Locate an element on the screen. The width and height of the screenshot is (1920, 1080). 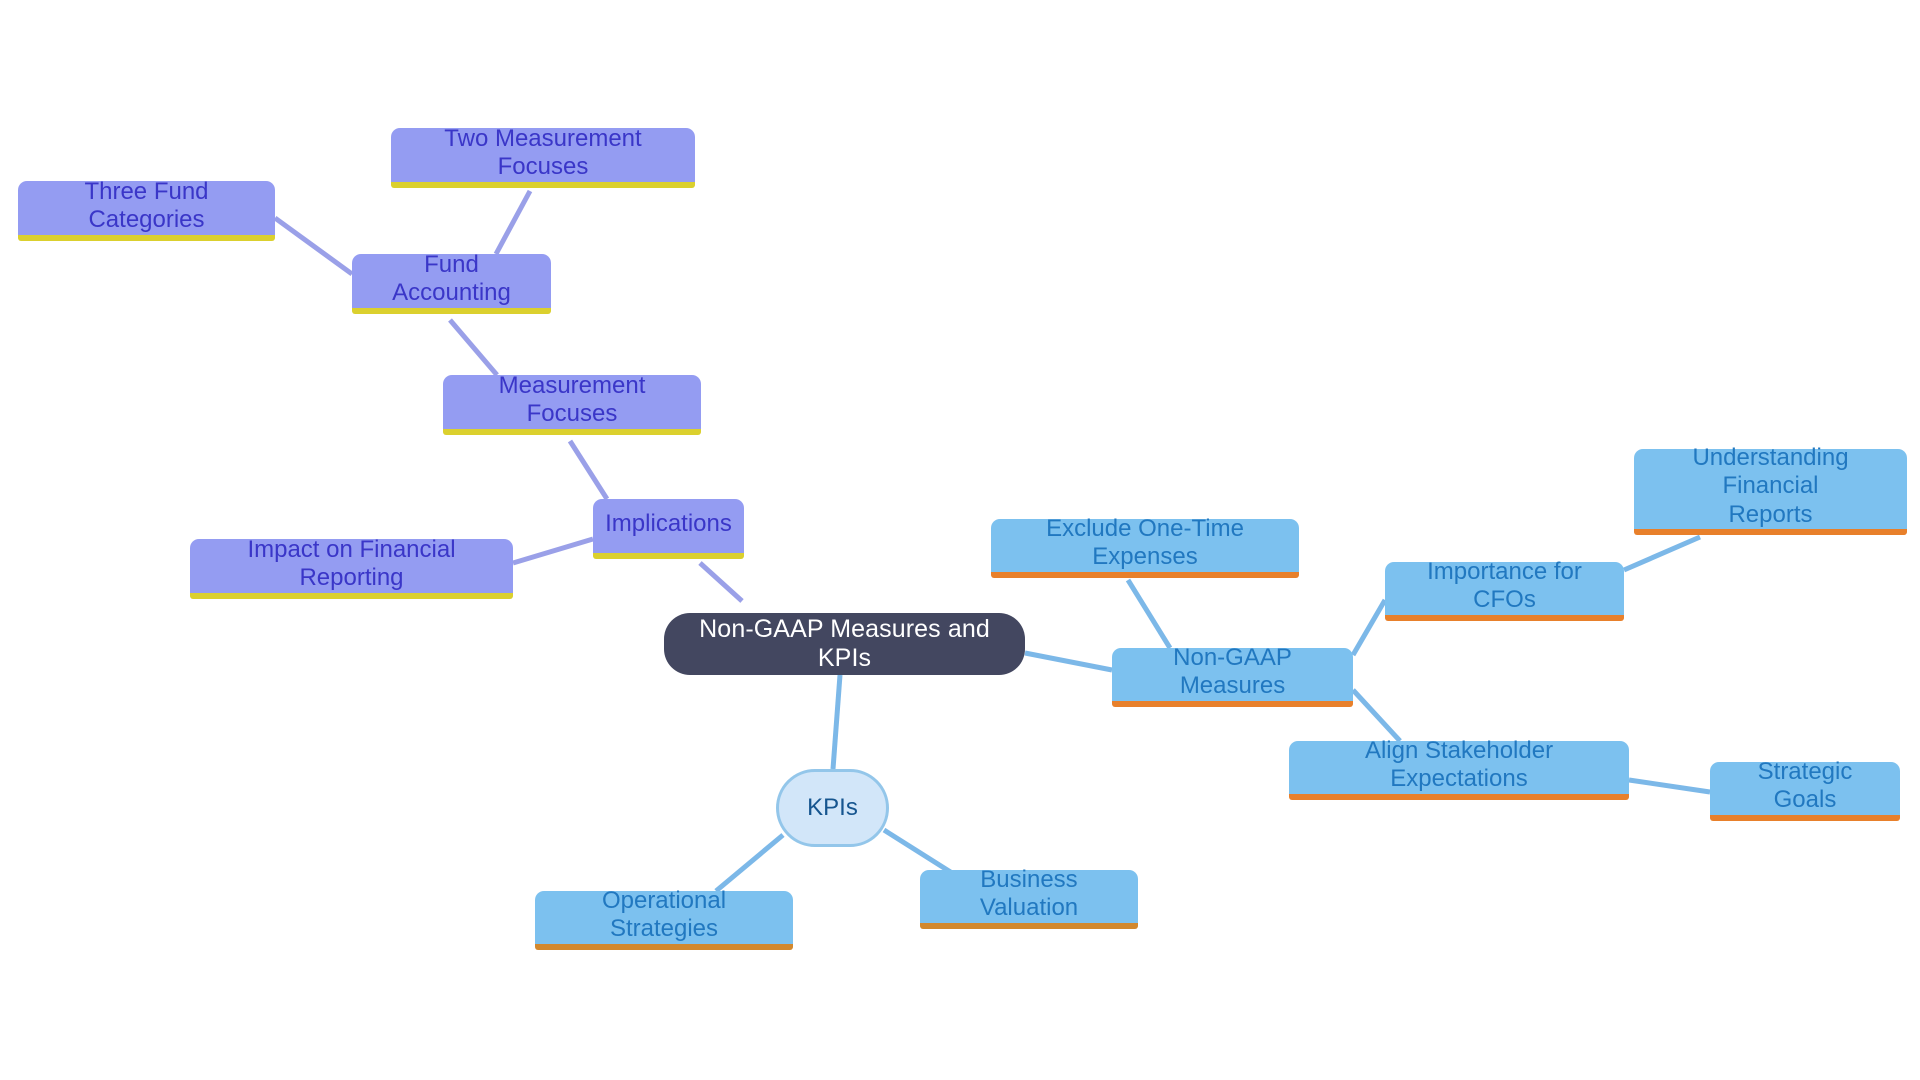
node-root: Non-GAAP Measures and KPIs is located at coordinates (844, 644).